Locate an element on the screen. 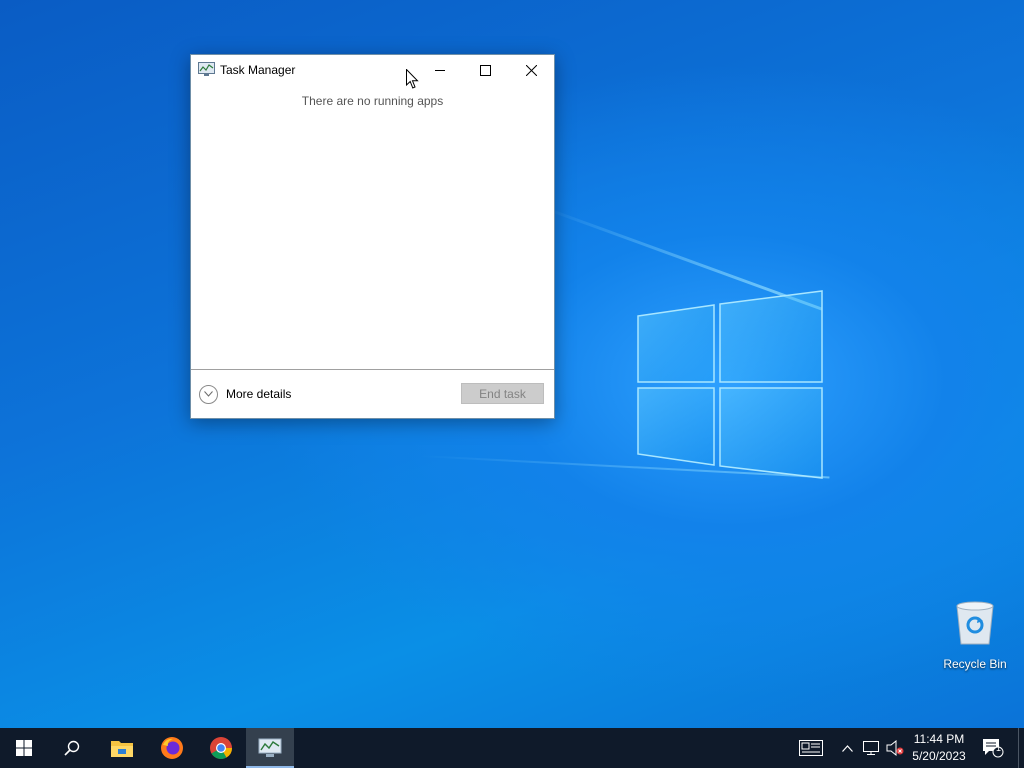  minimize-button is located at coordinates (440, 70).